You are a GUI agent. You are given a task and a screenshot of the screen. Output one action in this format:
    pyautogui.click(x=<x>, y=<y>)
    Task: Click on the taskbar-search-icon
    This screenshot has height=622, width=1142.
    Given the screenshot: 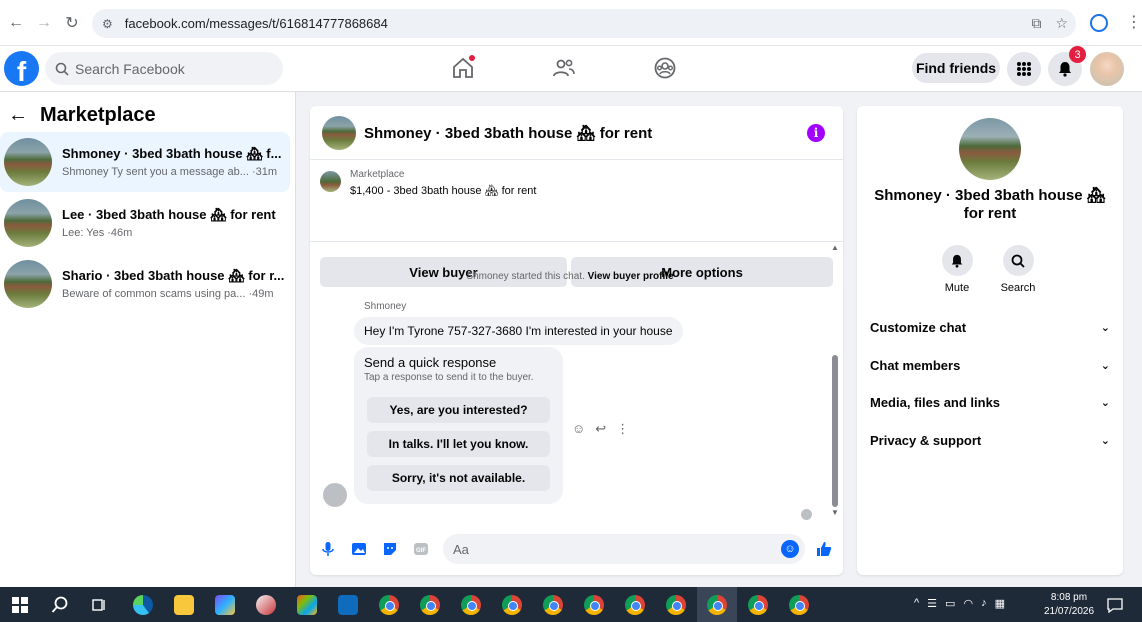 What is the action you would take?
    pyautogui.click(x=60, y=605)
    